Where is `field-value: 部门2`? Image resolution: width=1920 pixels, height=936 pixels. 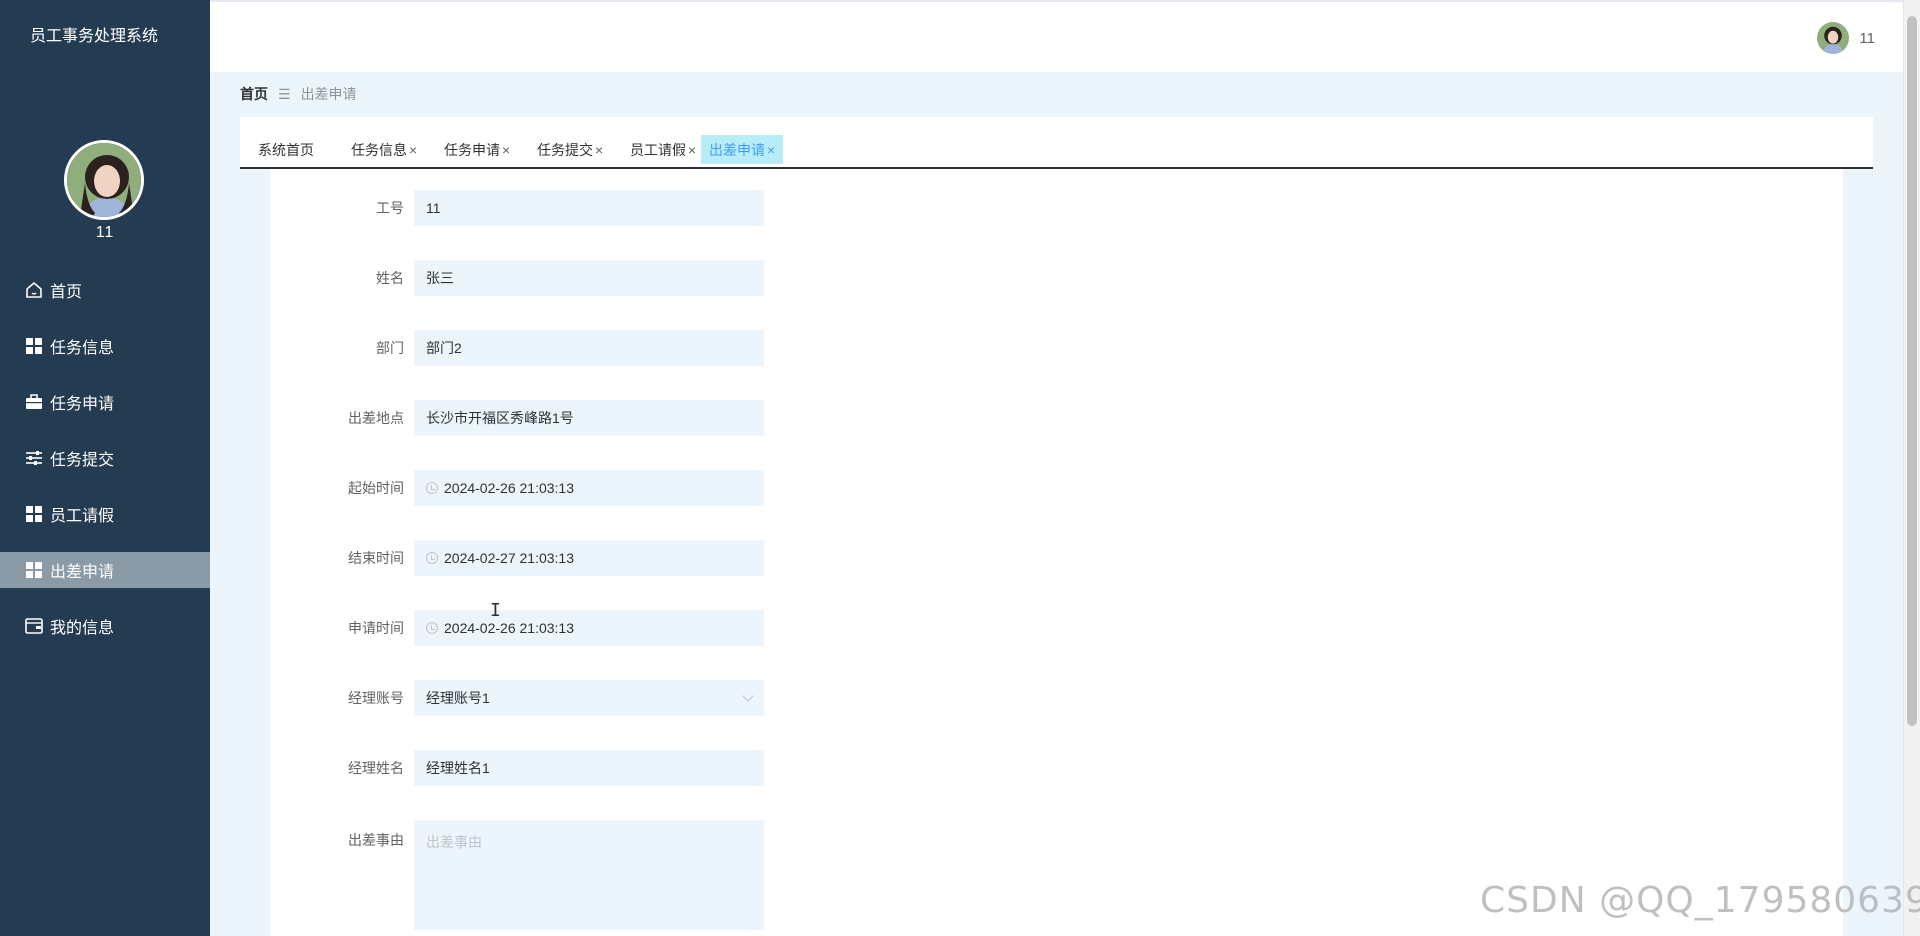
field-value: 部门2 is located at coordinates (444, 348).